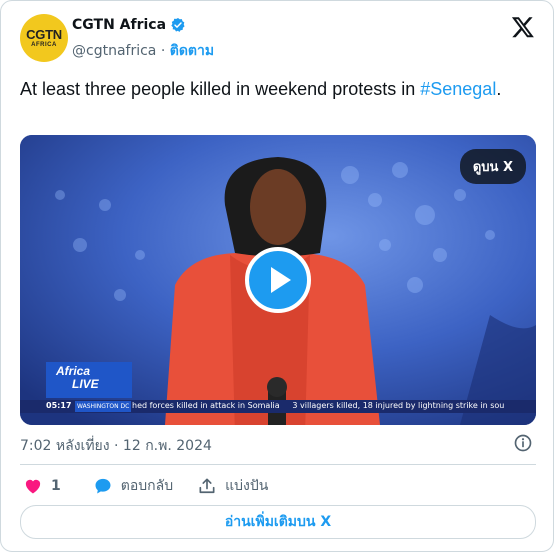  What do you see at coordinates (207, 486) in the screenshot?
I see `share-upload-icon` at bounding box center [207, 486].